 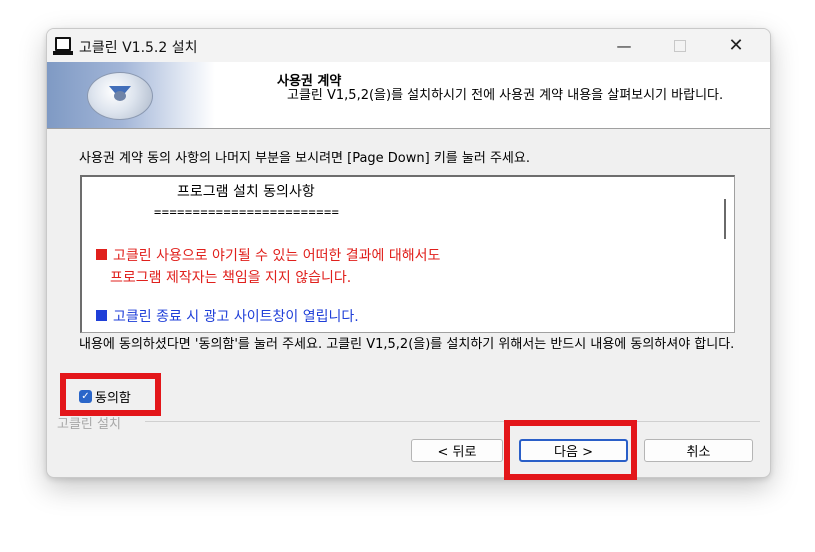 I want to click on license-warning-line-2: 프로그램 제작자는 책임을 지지 않습니다., so click(x=231, y=278).